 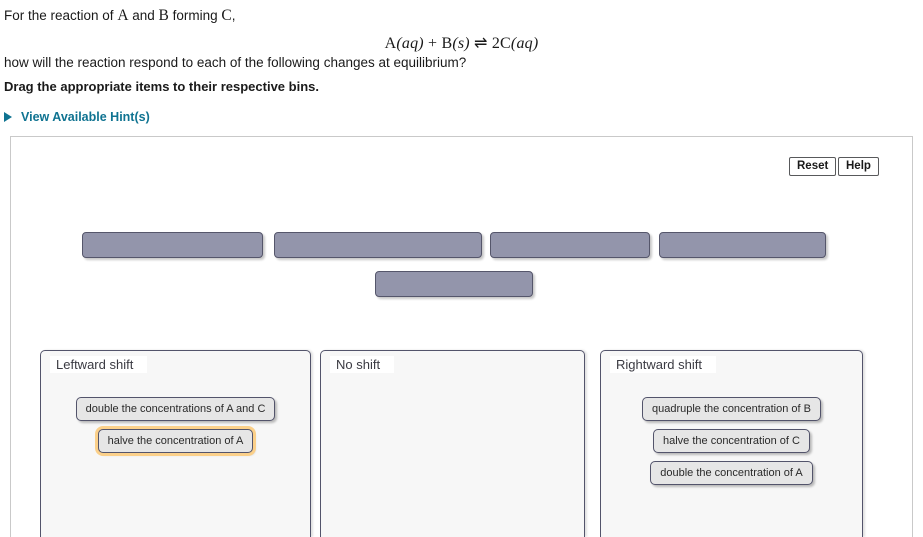 I want to click on species-a-inline: A, so click(x=123, y=15).